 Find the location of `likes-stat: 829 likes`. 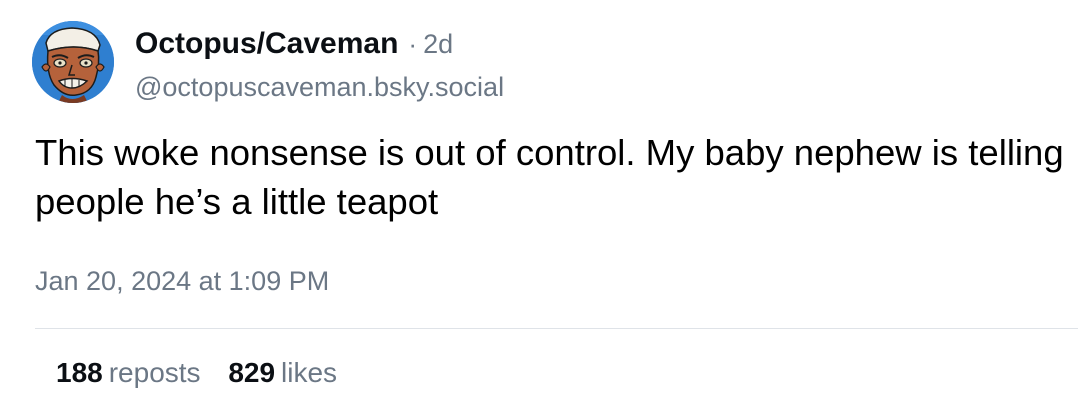

likes-stat: 829 likes is located at coordinates (282, 373).